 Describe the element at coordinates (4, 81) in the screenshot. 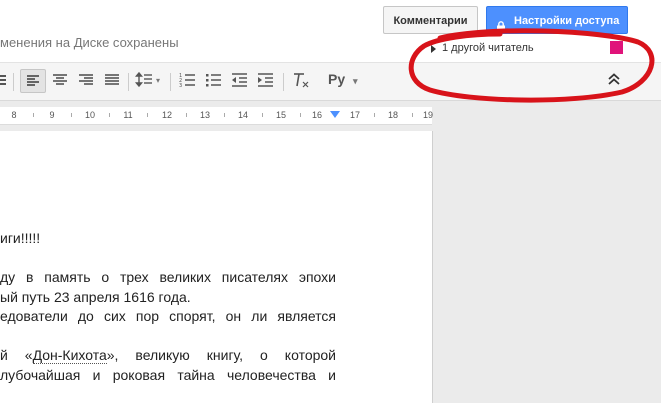

I see `partial-toolbar-icon` at that location.